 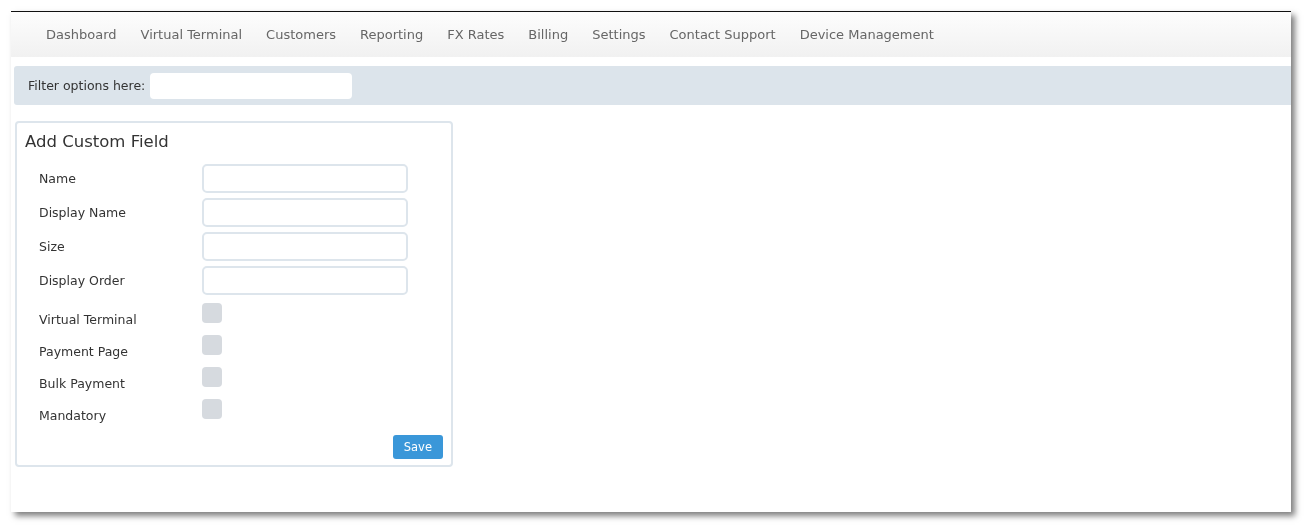 What do you see at coordinates (191, 34) in the screenshot?
I see `nav-link: Virtual Terminal` at bounding box center [191, 34].